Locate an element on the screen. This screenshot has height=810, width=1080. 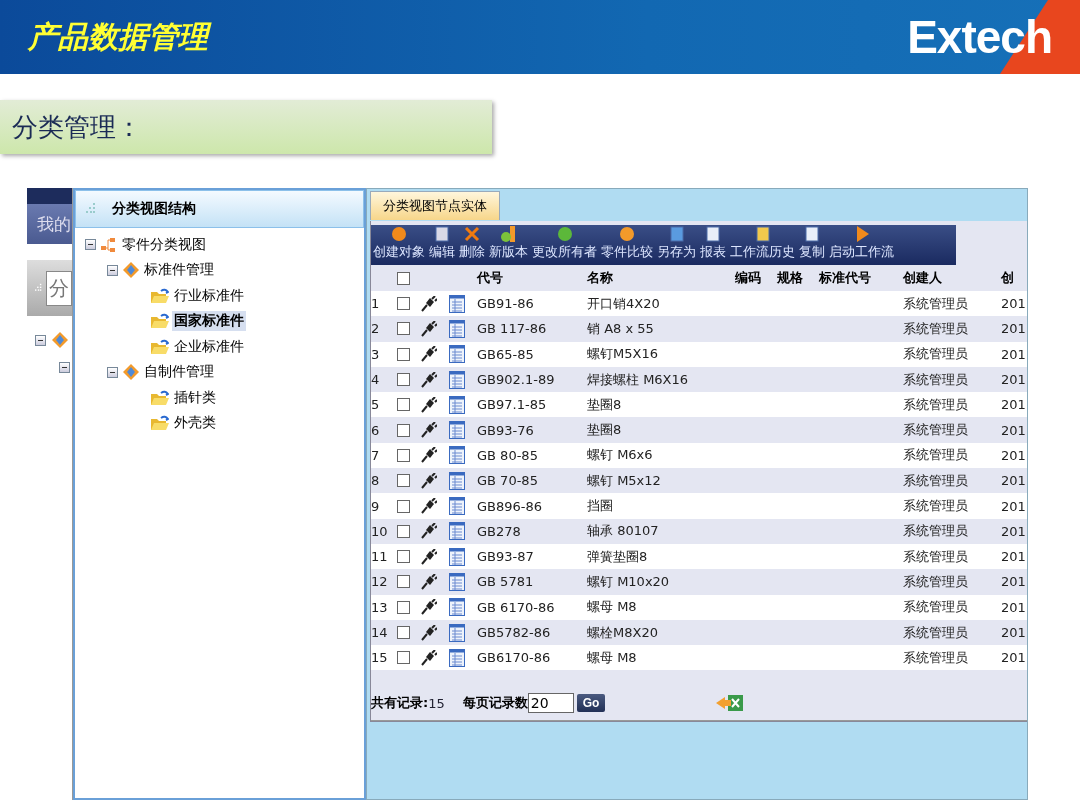
tree-item: 国家标准件 is located at coordinates (209, 321).